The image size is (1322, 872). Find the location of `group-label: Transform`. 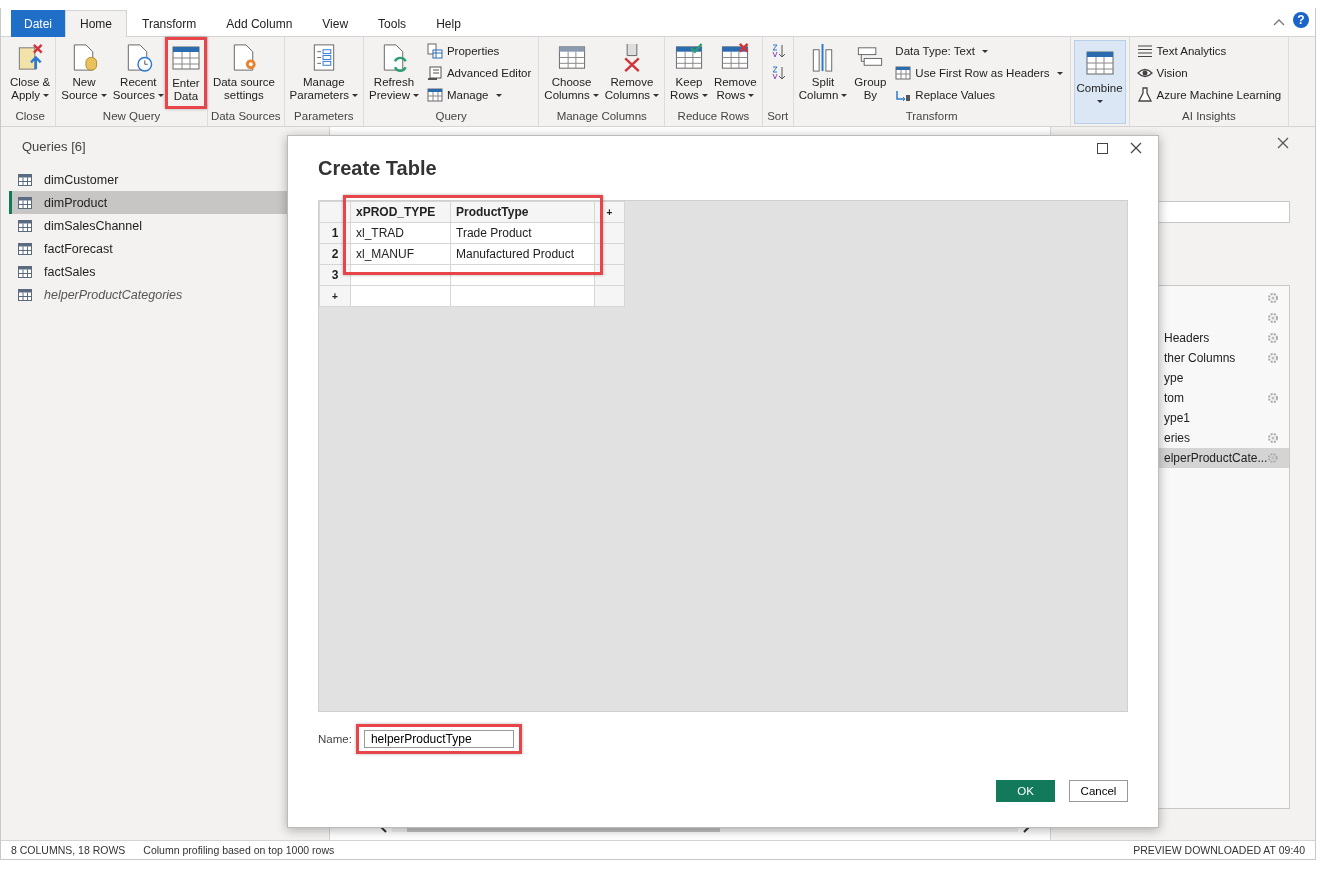

group-label: Transform is located at coordinates (931, 117).